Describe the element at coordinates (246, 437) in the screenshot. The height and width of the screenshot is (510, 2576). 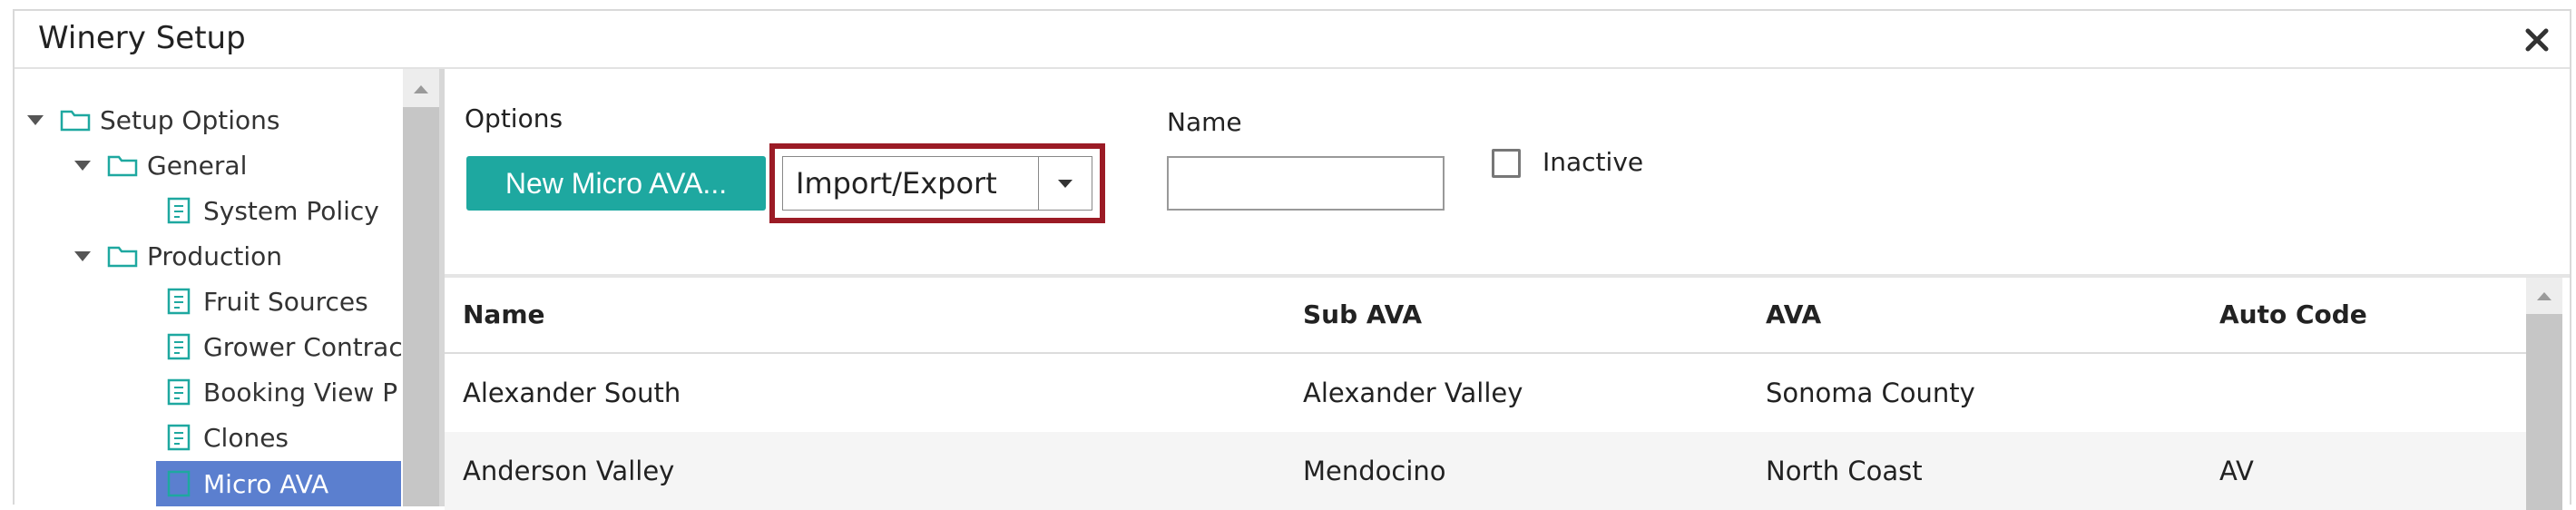
I see `tree-label: Clones` at that location.